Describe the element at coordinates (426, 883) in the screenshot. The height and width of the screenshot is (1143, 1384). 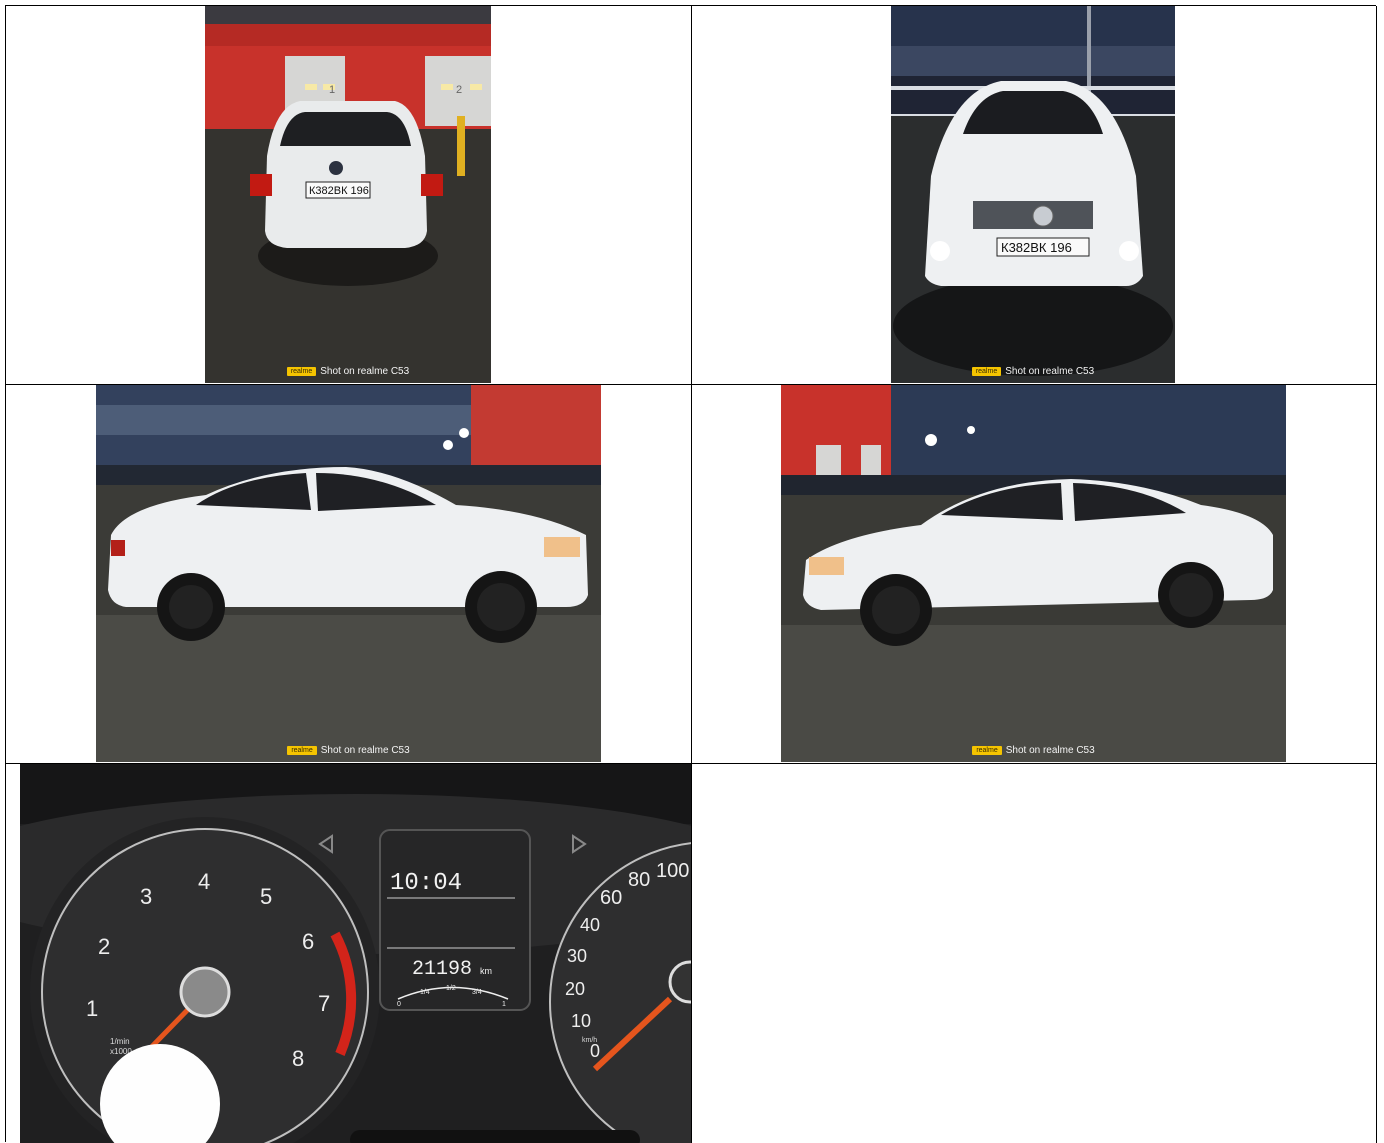
I see `clock-text: 10:04` at that location.